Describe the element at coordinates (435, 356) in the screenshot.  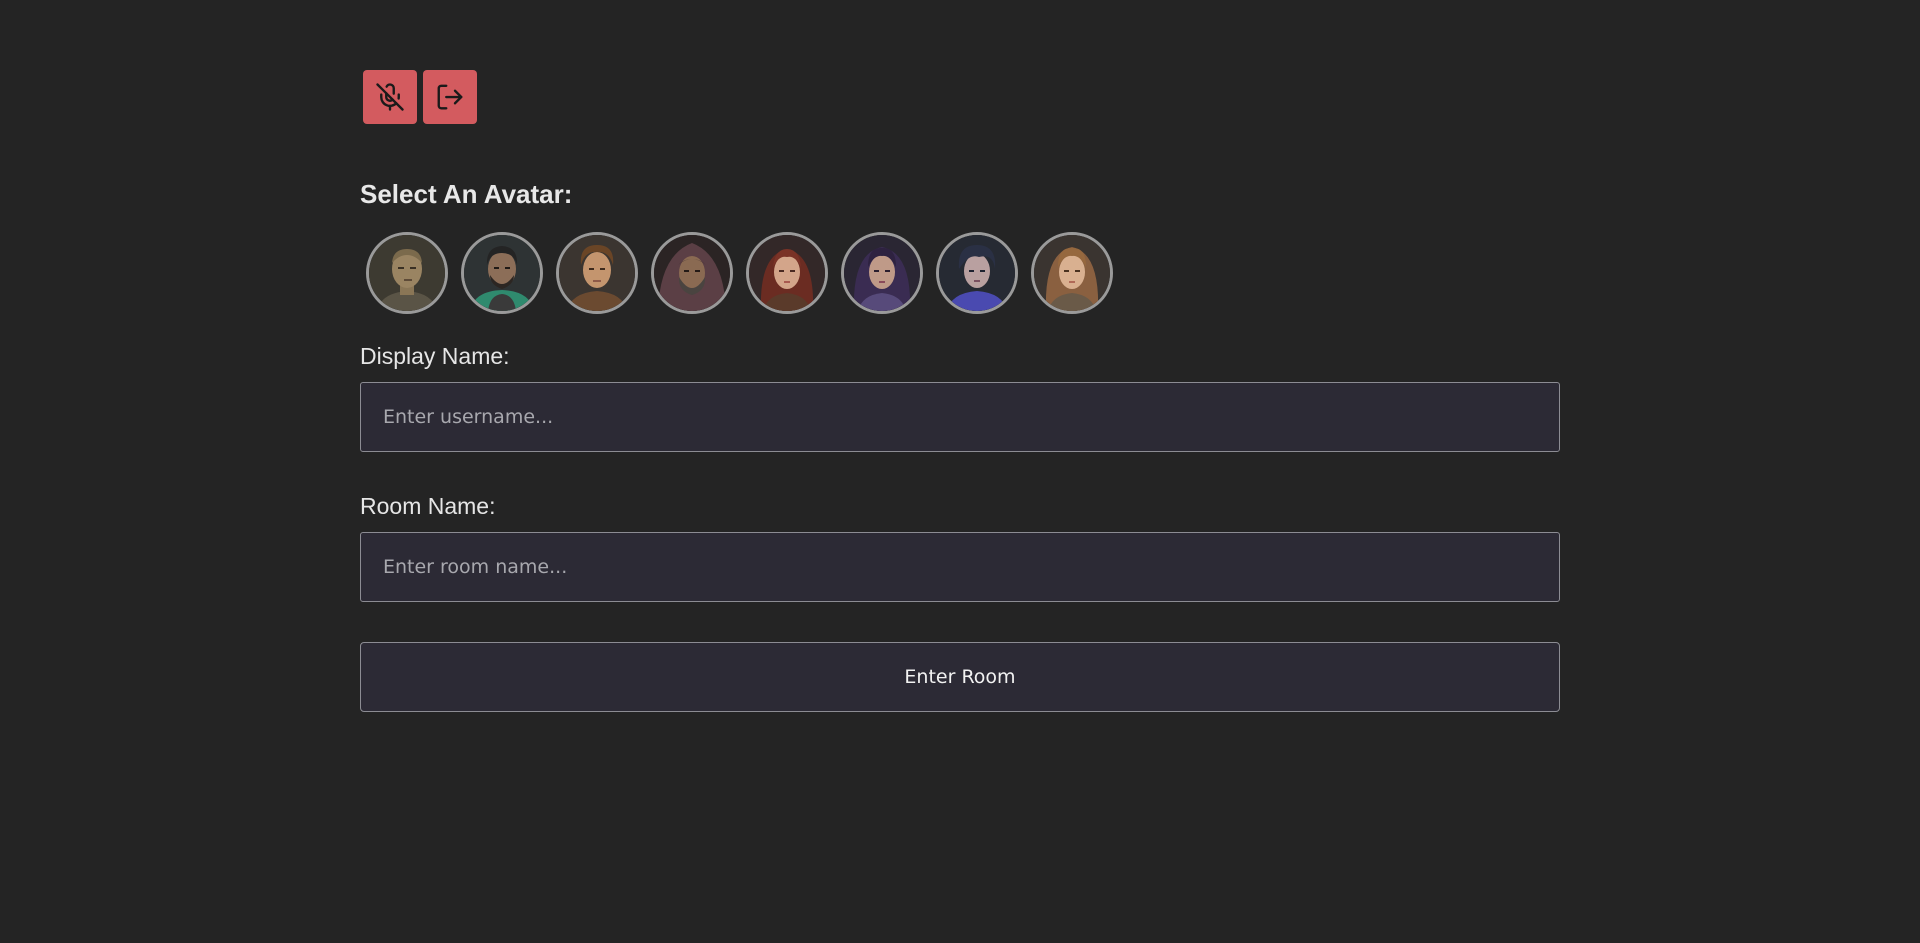
I see `display-name-label: Display Name:` at that location.